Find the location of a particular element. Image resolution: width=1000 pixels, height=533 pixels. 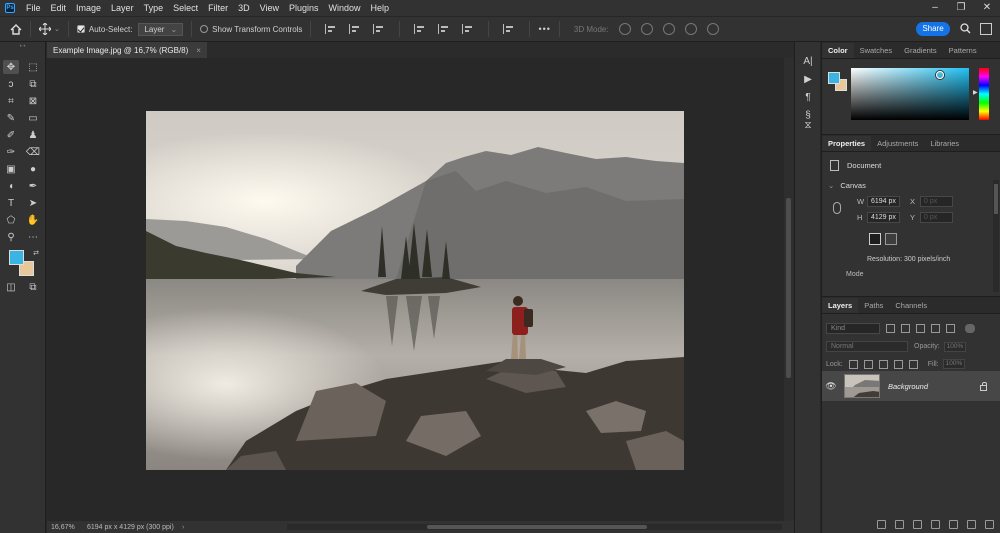

maximize-icon: ❐ is located at coordinates (961, 8).